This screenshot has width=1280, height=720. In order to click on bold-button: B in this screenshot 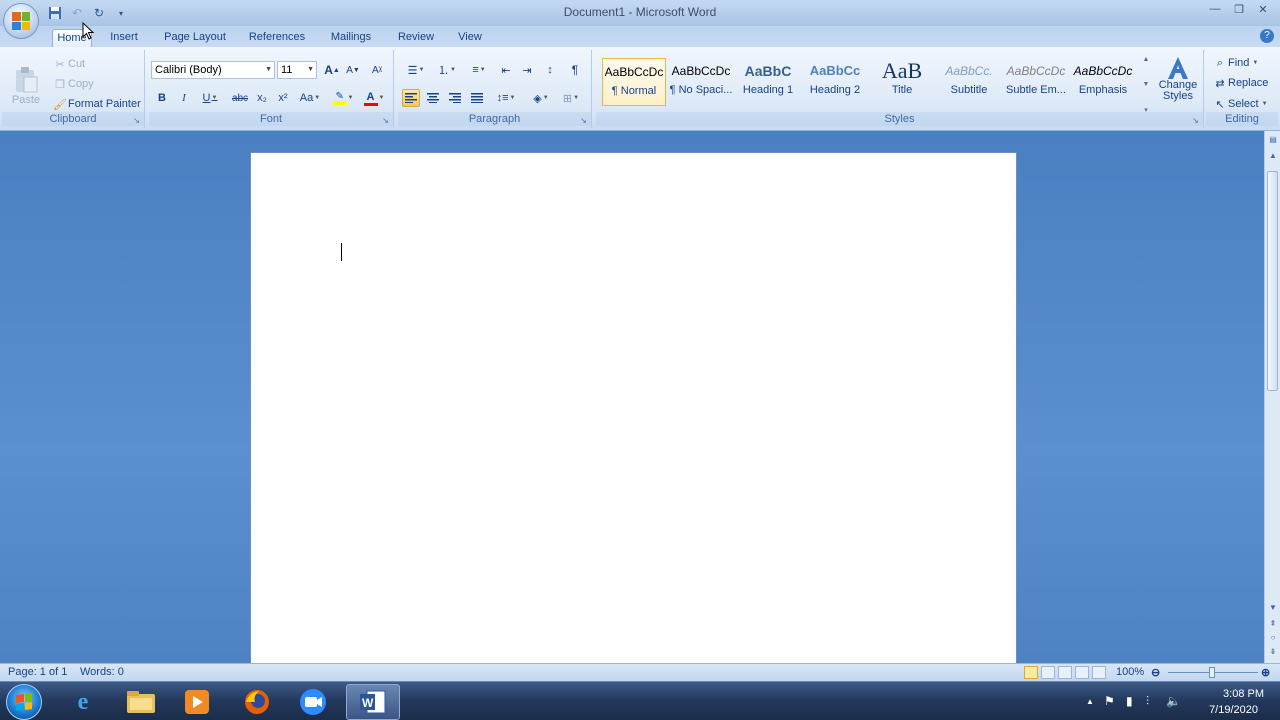, I will do `click(162, 98)`.